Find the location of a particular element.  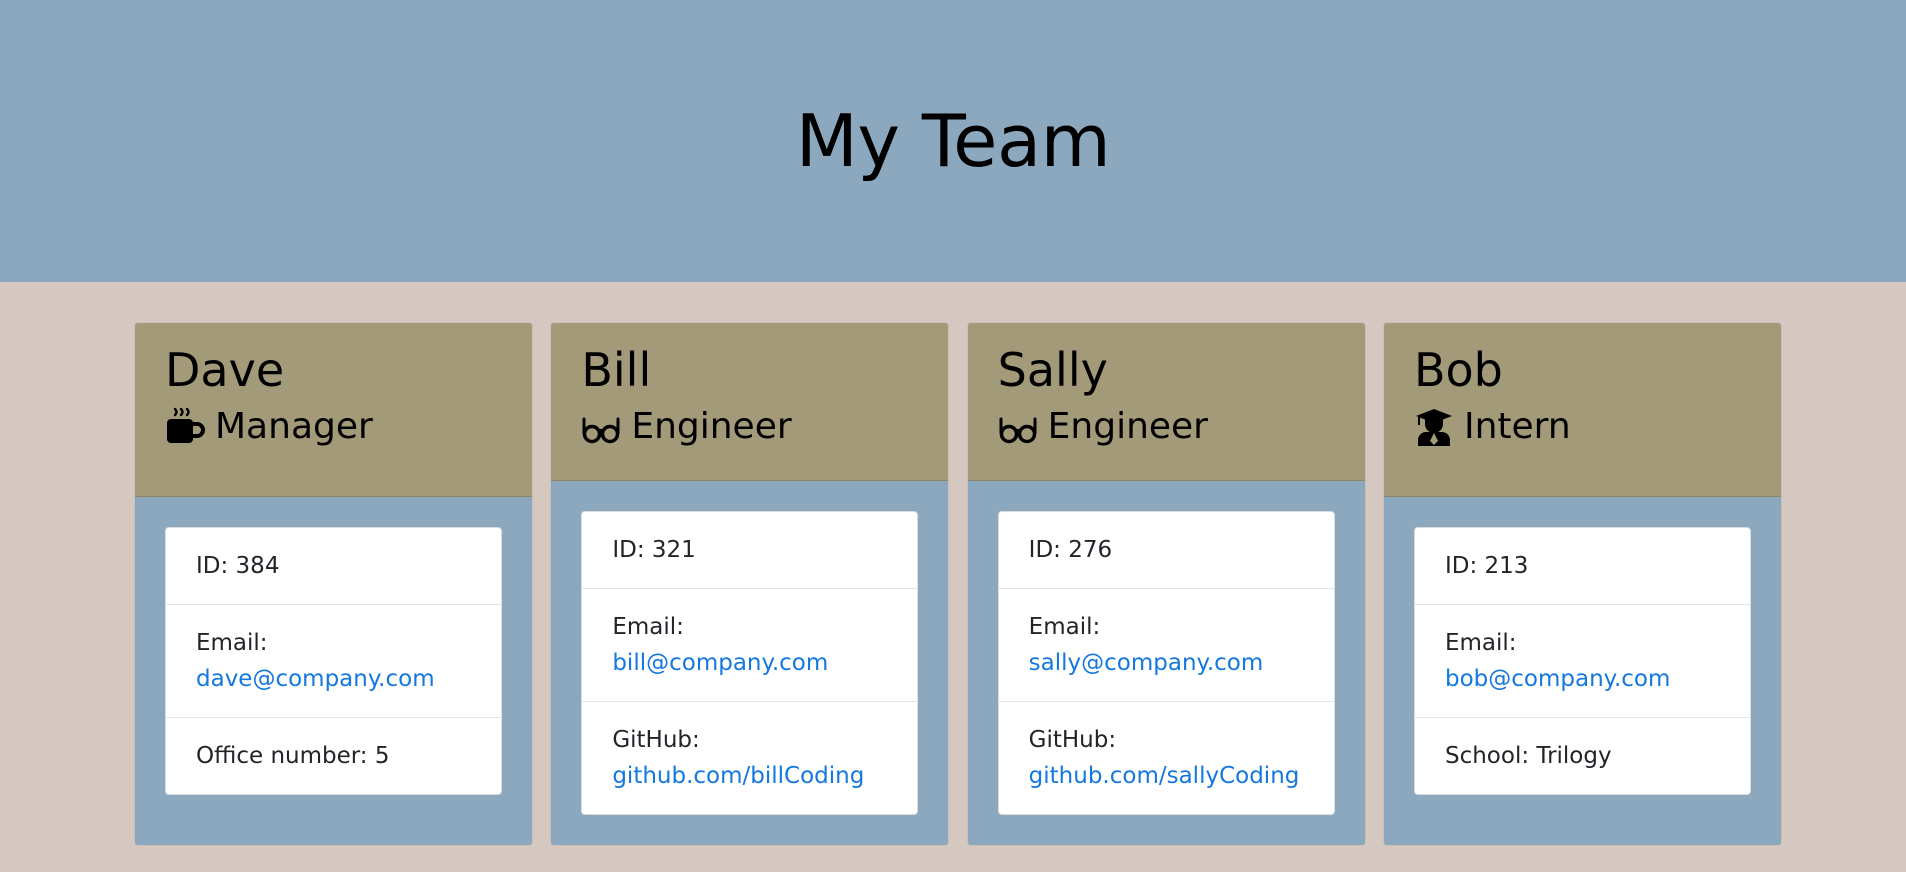

employee-id: ID: 384 is located at coordinates (238, 566).